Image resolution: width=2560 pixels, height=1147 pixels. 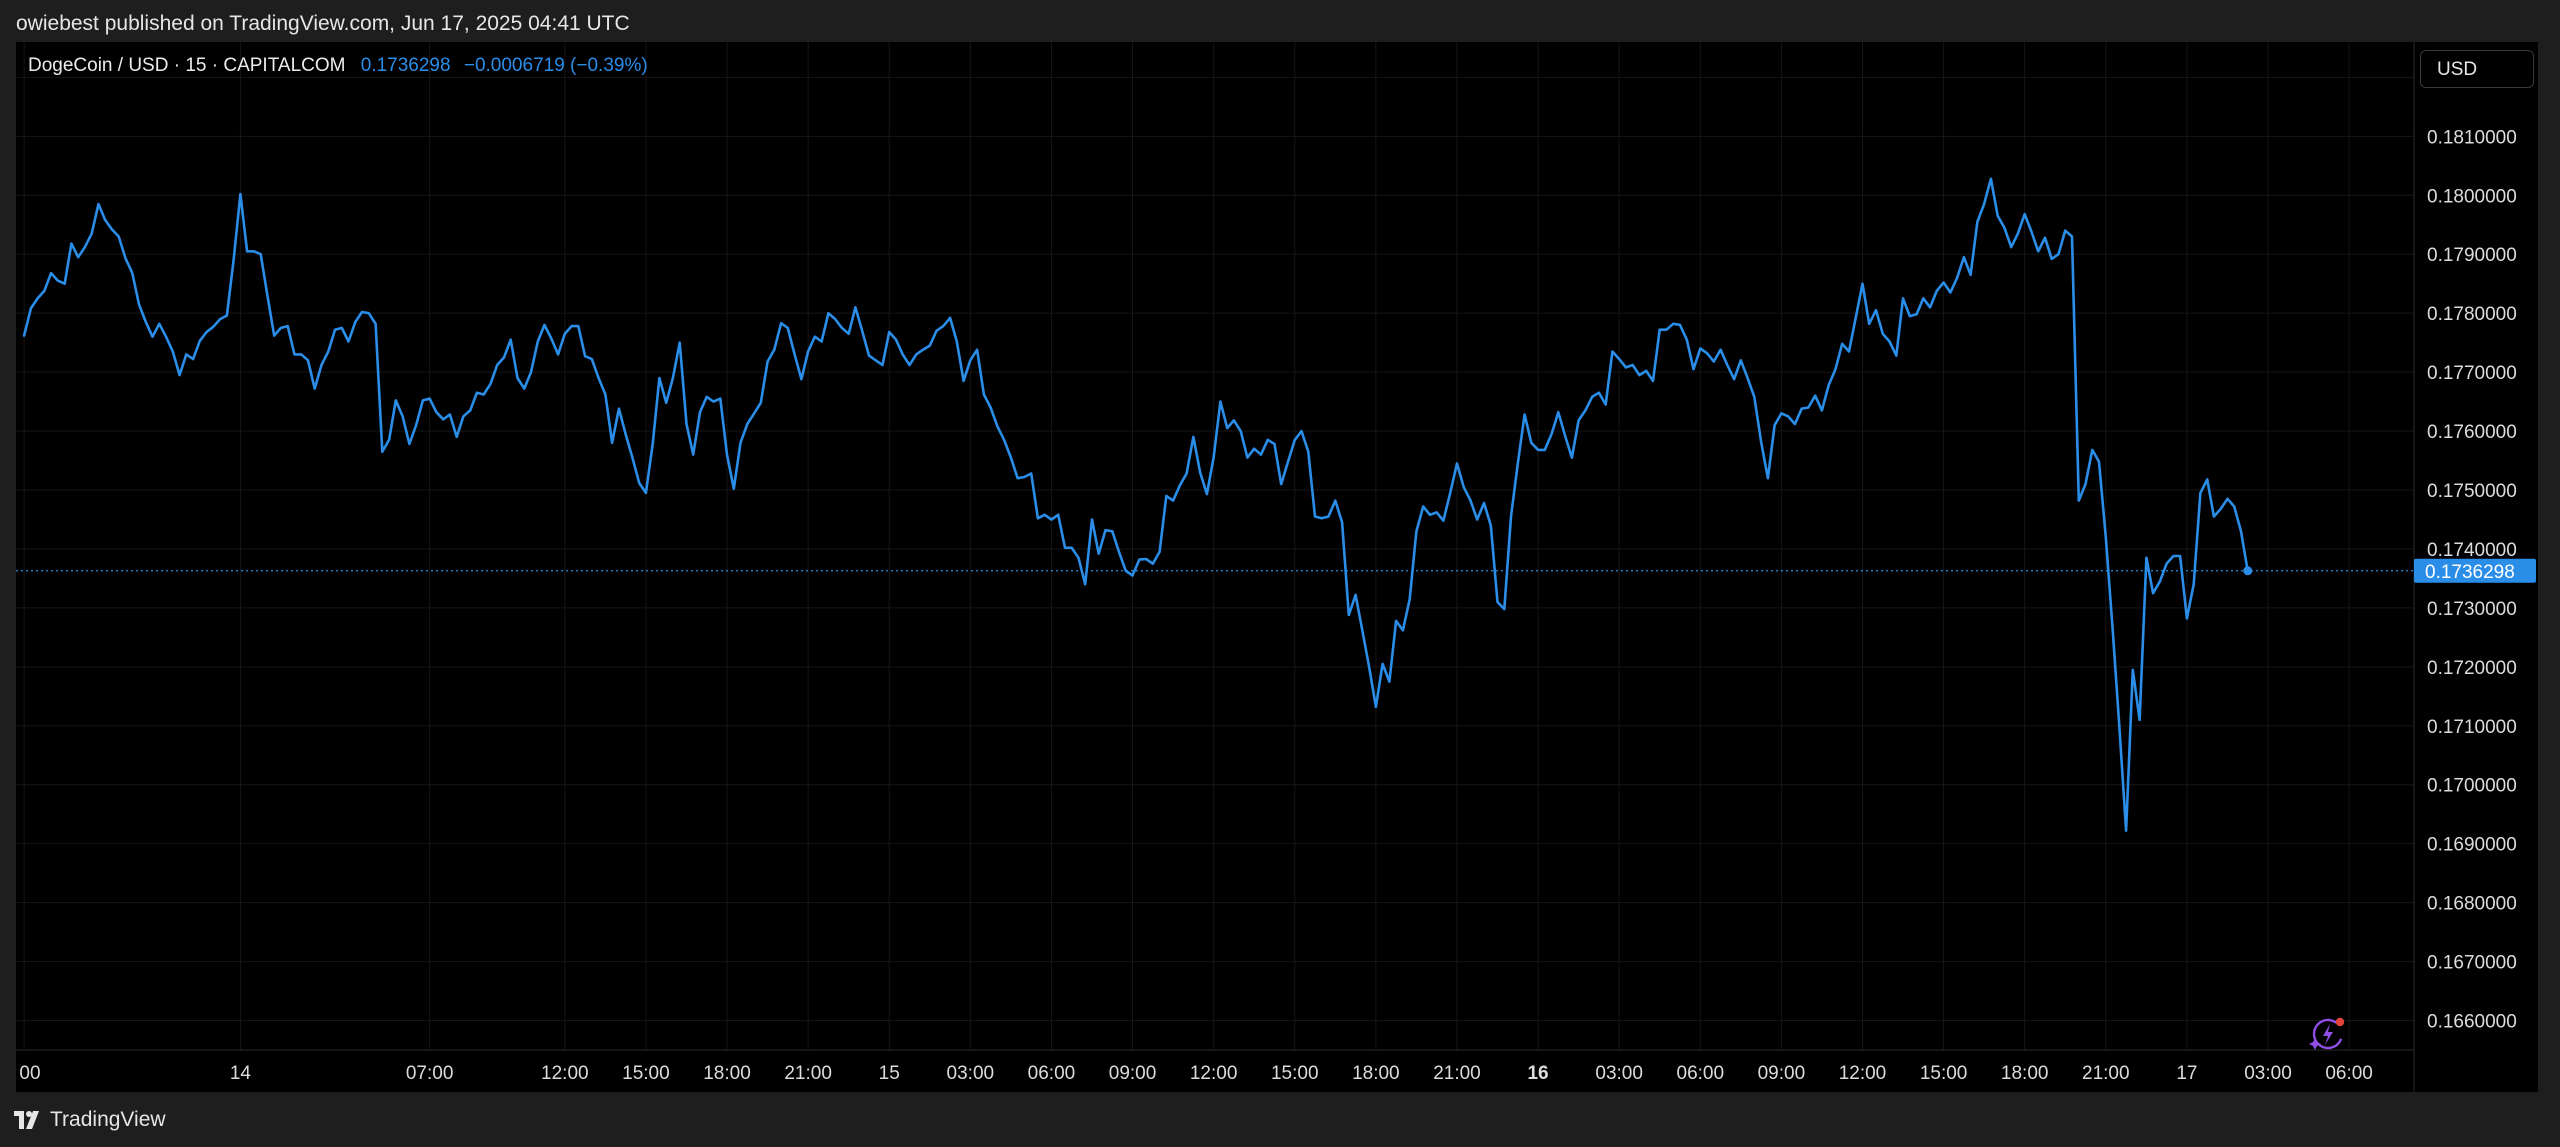 I want to click on currency-button: USD, so click(x=2477, y=69).